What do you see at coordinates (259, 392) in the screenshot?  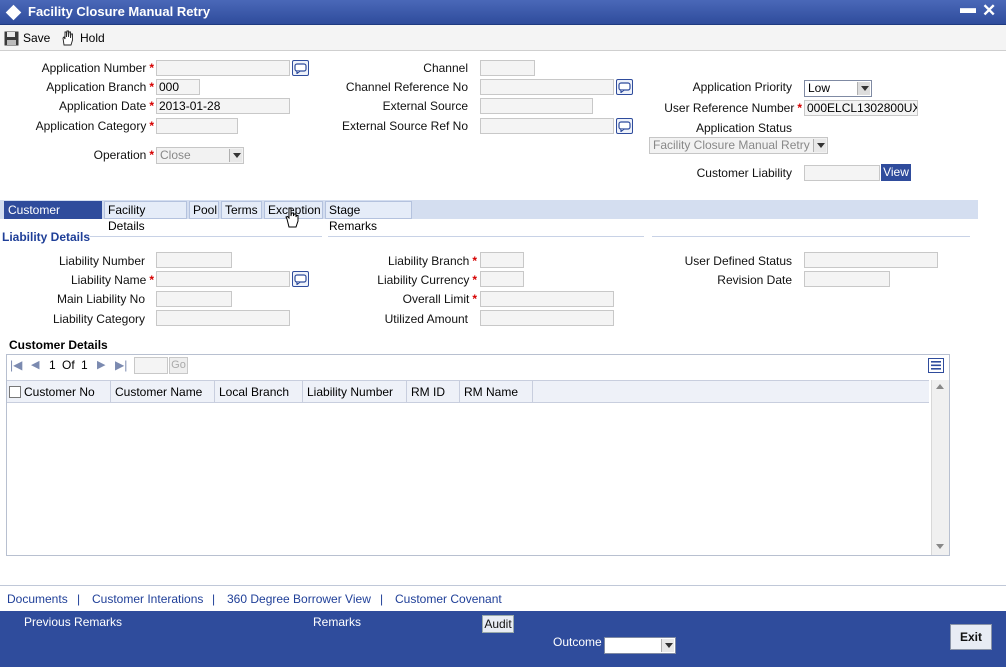 I see `column-header-local-branch: Local Branch` at bounding box center [259, 392].